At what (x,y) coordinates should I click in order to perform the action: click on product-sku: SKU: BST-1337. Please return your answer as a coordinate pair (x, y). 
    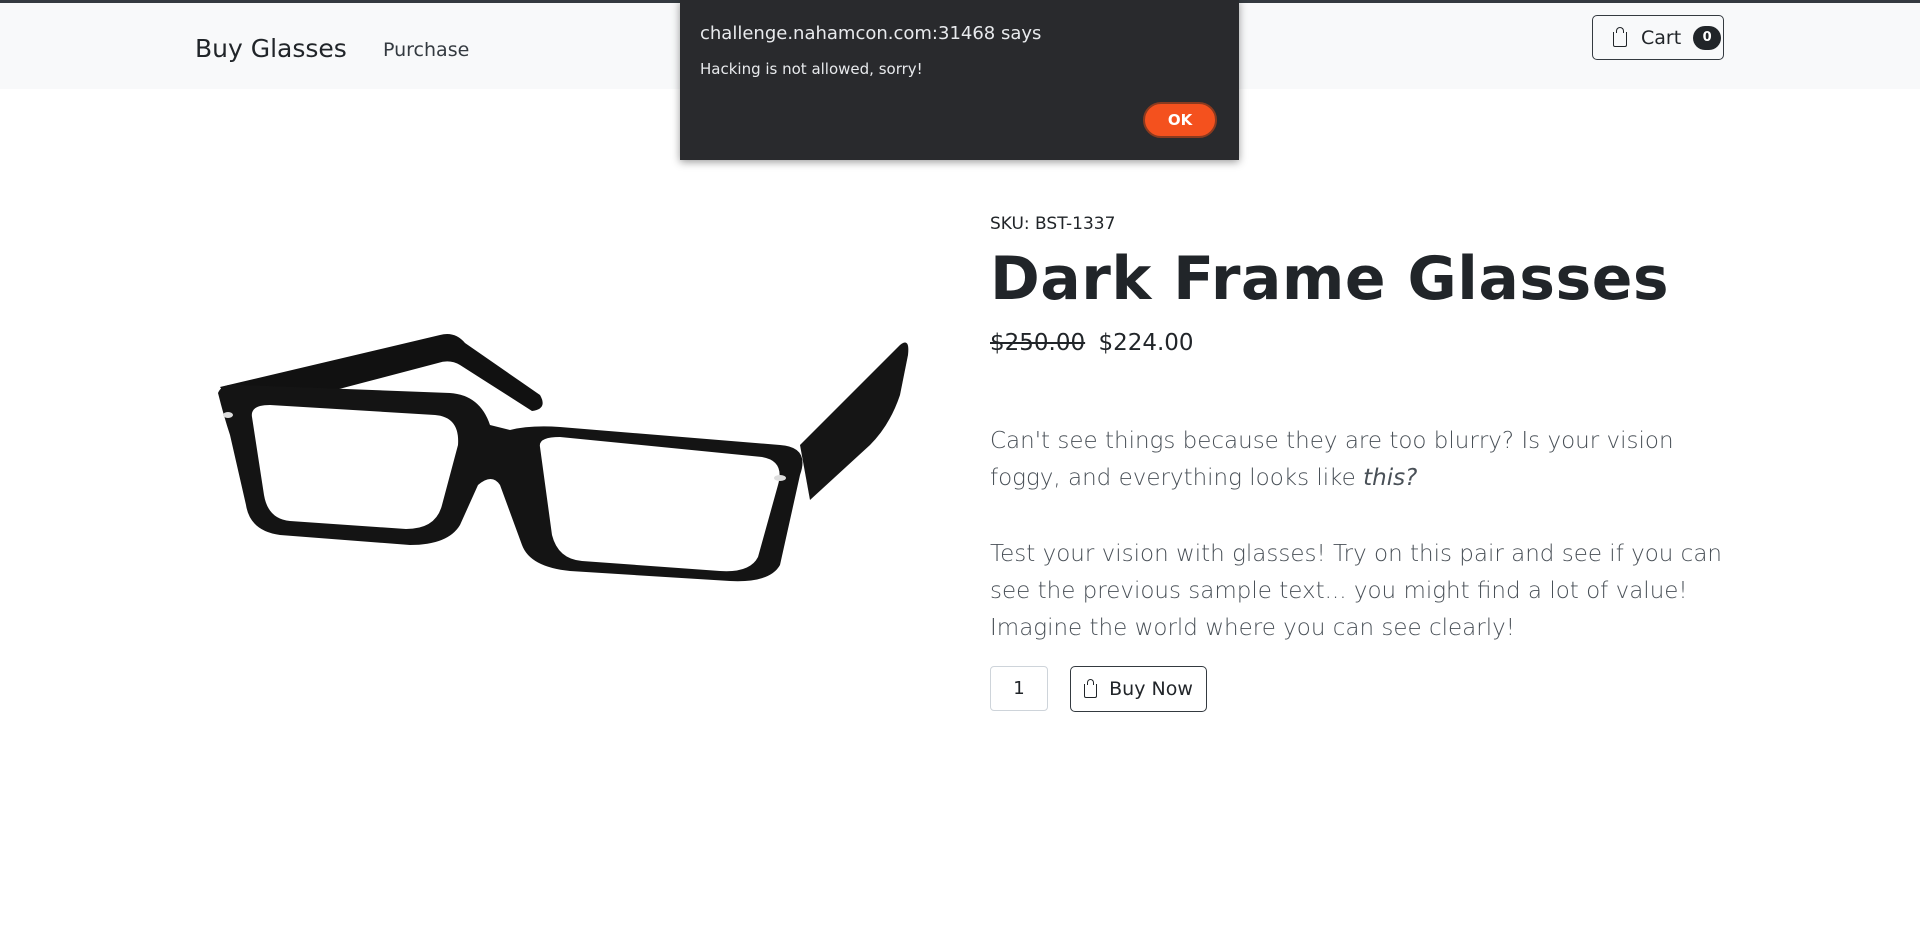
    Looking at the image, I should click on (1053, 224).